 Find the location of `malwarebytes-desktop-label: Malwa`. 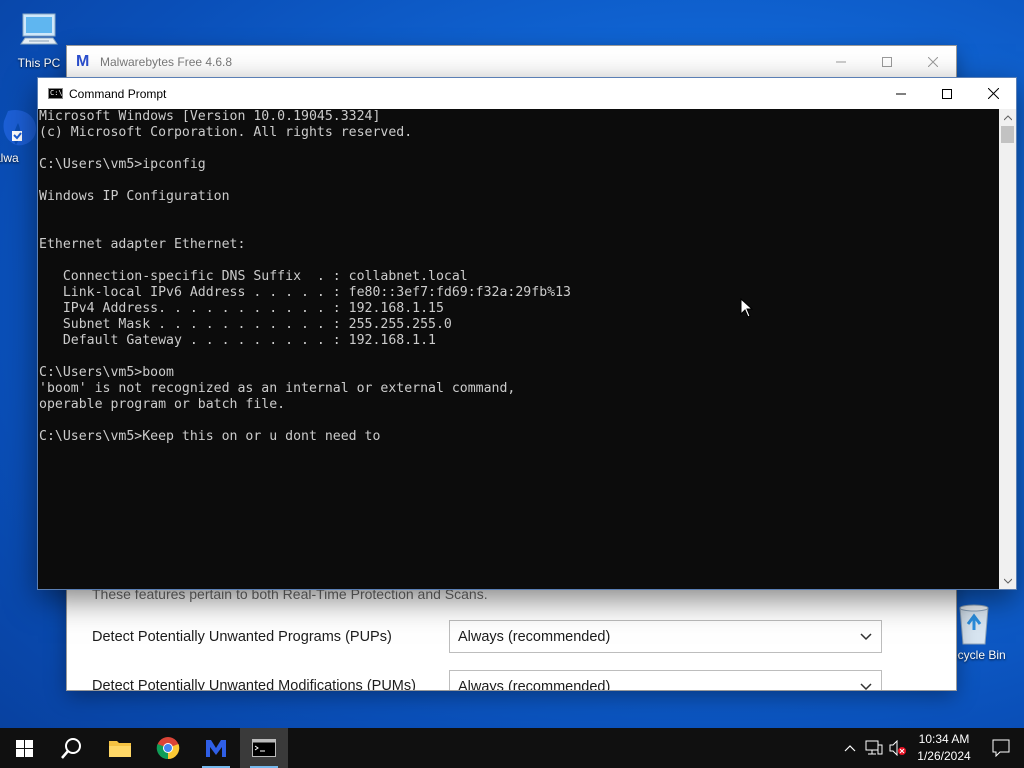

malwarebytes-desktop-label: Malwa is located at coordinates (9, 158).